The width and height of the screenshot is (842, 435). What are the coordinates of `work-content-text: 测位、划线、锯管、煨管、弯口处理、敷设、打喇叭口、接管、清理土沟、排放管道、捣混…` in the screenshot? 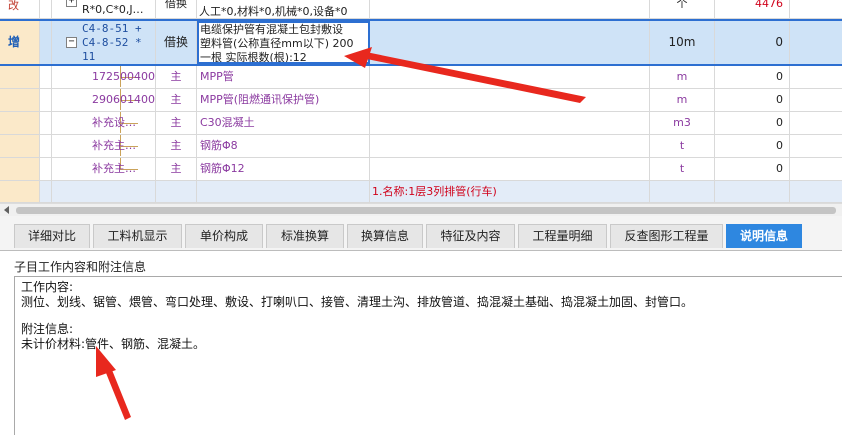 It's located at (357, 302).